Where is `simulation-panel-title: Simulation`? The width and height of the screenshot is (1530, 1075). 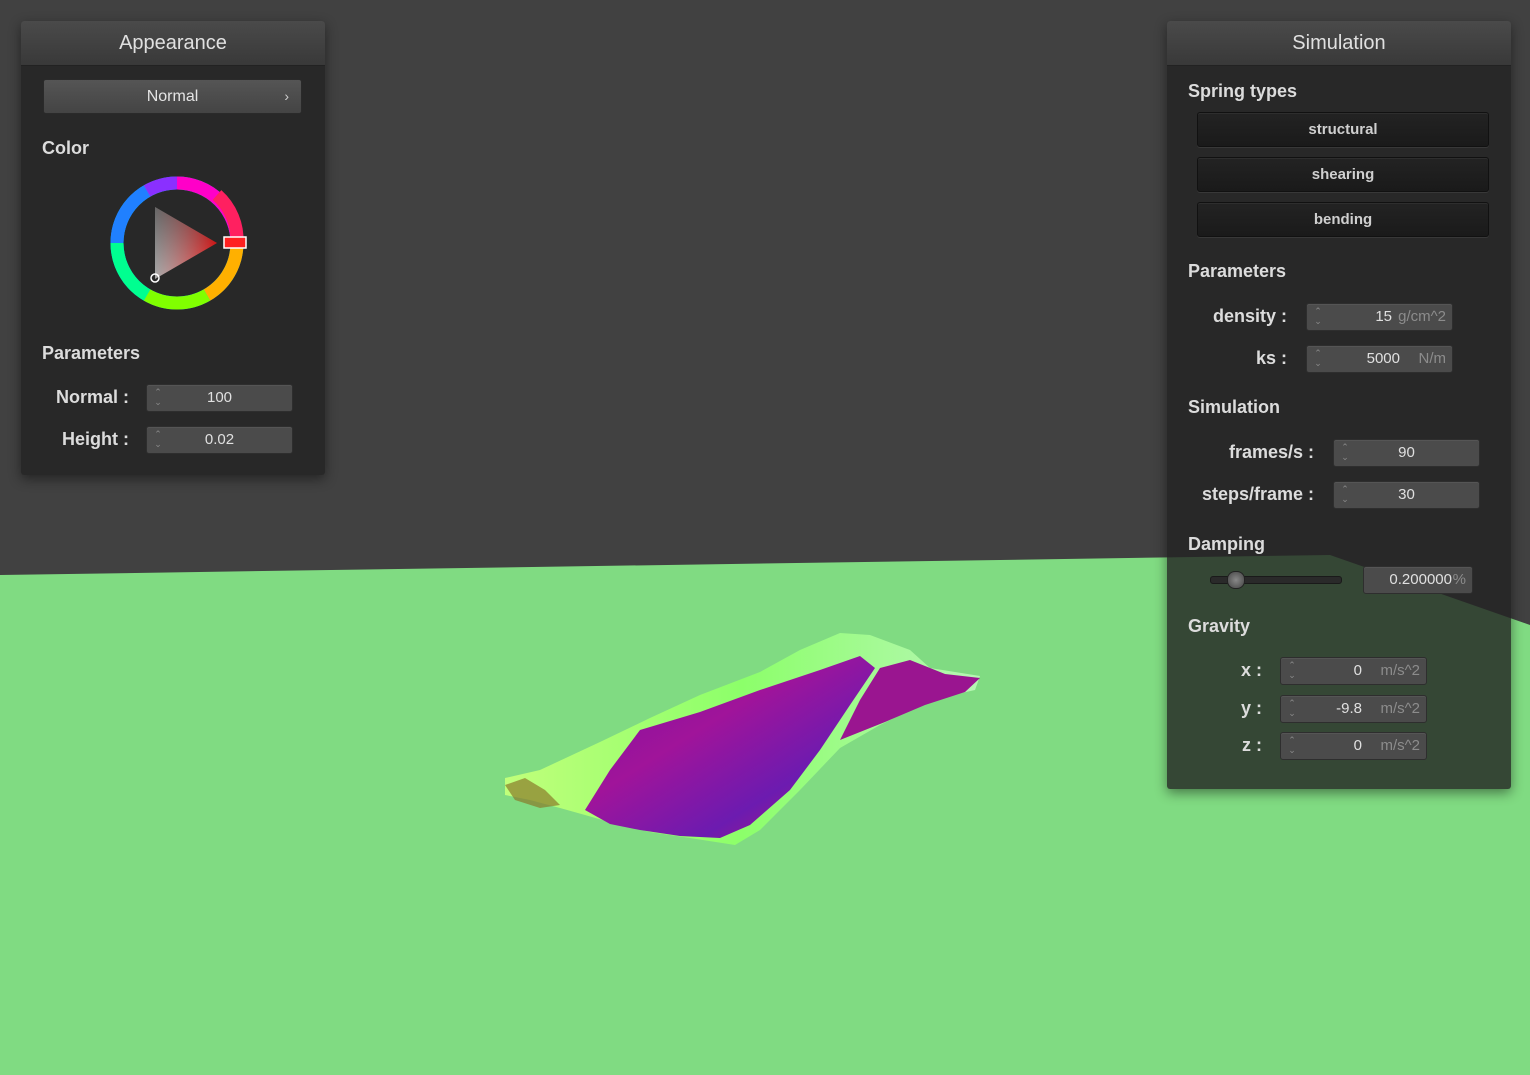
simulation-panel-title: Simulation is located at coordinates (1339, 43).